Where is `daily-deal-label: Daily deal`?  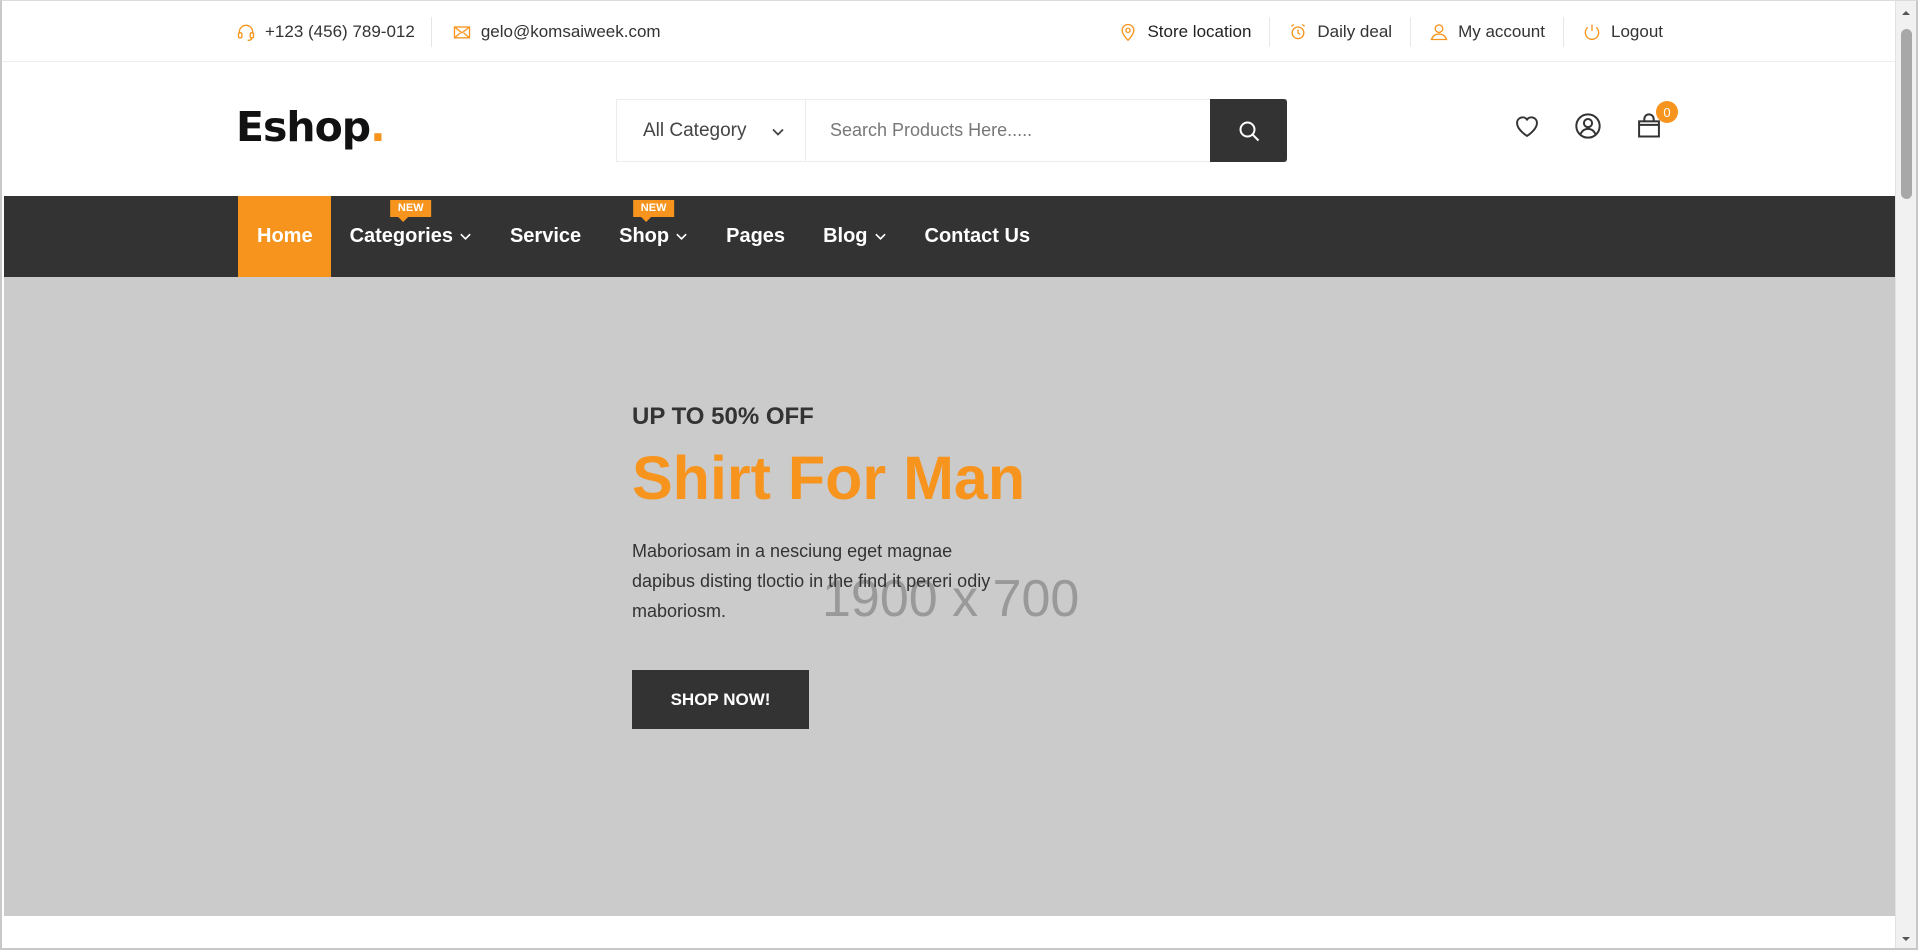 daily-deal-label: Daily deal is located at coordinates (1355, 31).